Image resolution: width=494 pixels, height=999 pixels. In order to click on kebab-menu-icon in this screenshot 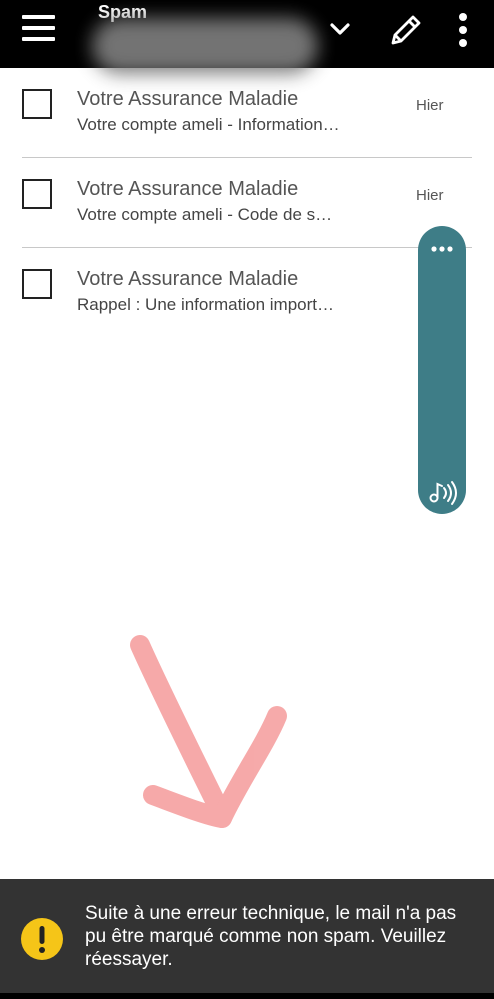, I will do `click(463, 30)`.